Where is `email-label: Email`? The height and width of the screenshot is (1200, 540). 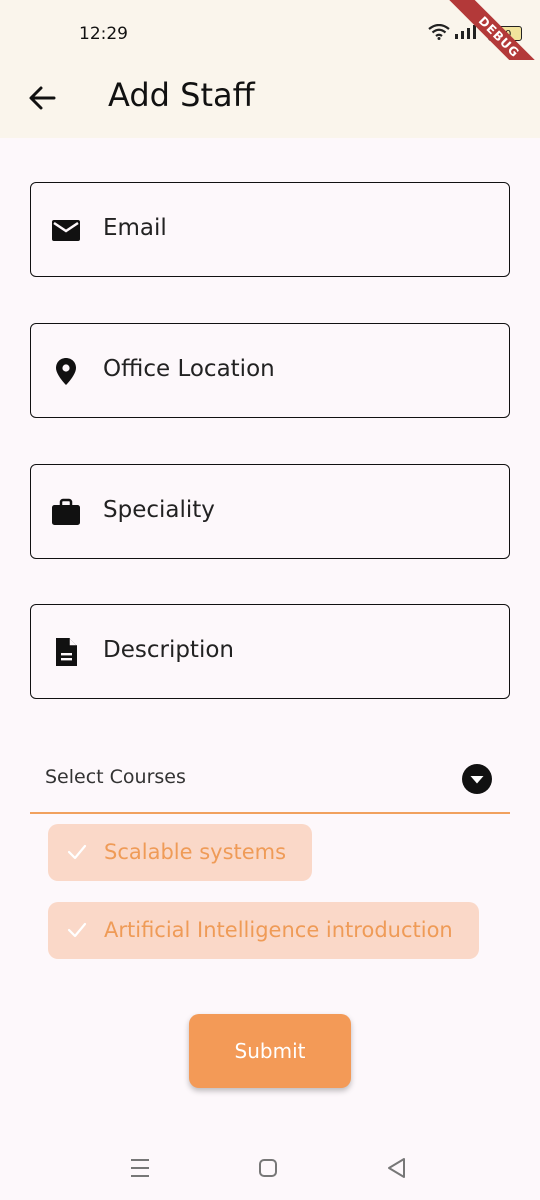
email-label: Email is located at coordinates (135, 228).